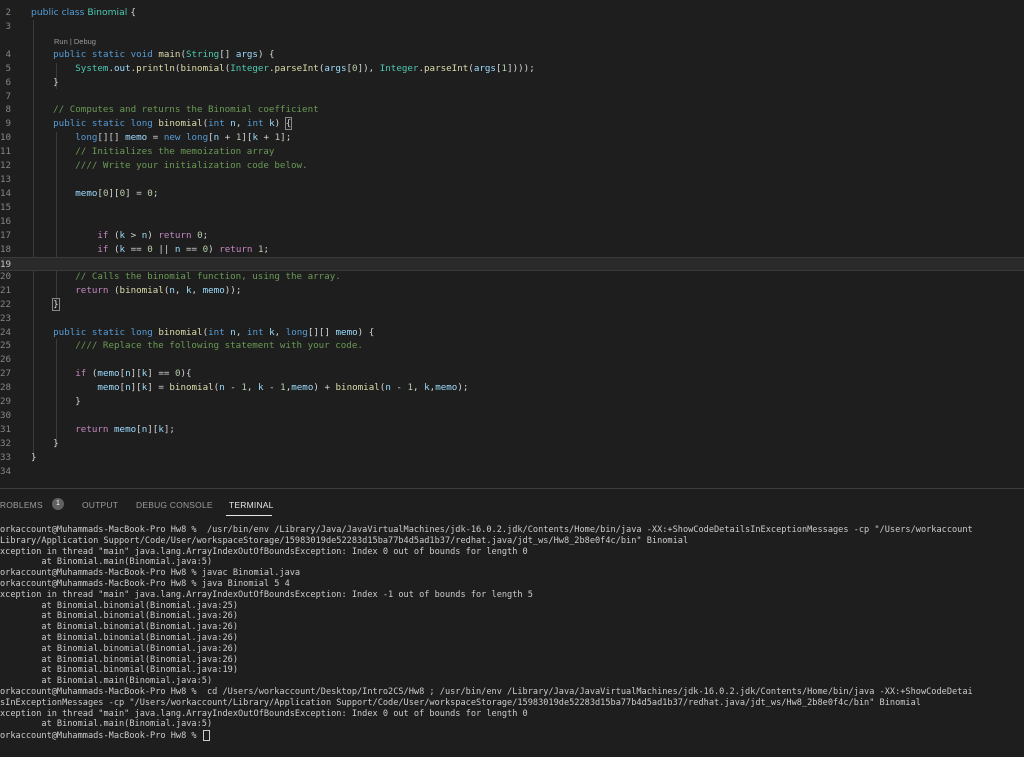  What do you see at coordinates (512, 208) in the screenshot?
I see `code-line: 15` at bounding box center [512, 208].